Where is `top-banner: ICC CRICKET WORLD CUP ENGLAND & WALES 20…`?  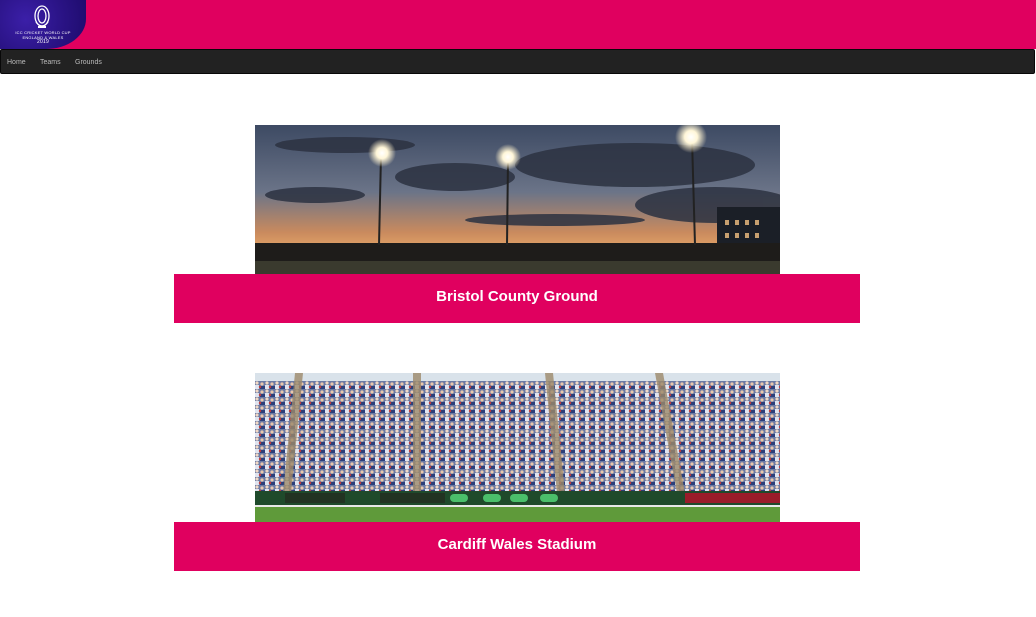 top-banner: ICC CRICKET WORLD CUP ENGLAND & WALES 20… is located at coordinates (518, 24).